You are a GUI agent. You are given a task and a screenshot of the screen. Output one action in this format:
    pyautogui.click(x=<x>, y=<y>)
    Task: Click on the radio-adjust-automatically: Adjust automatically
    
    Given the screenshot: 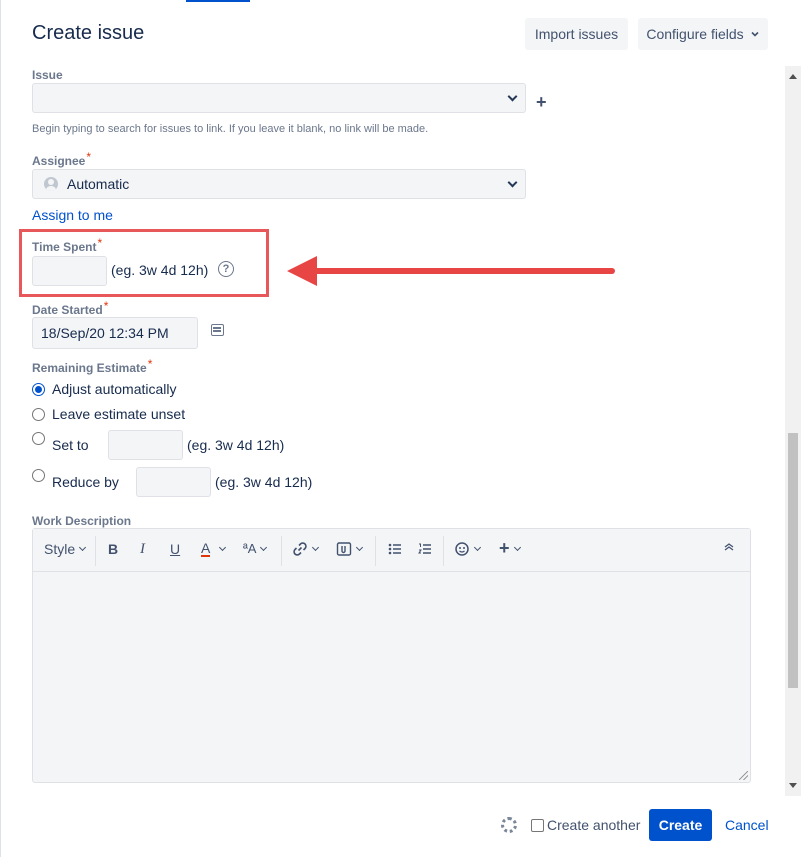 What is the action you would take?
    pyautogui.click(x=104, y=389)
    